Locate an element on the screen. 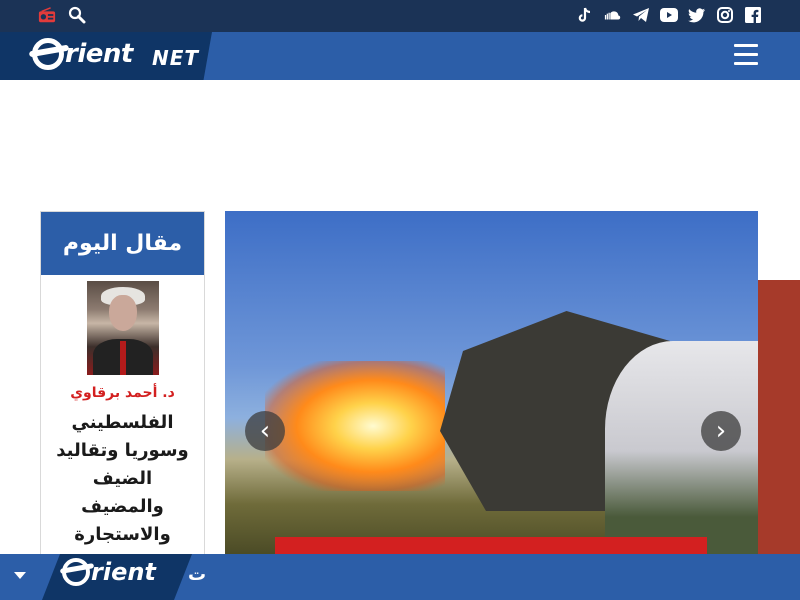  chevron-down-icon is located at coordinates (20, 575).